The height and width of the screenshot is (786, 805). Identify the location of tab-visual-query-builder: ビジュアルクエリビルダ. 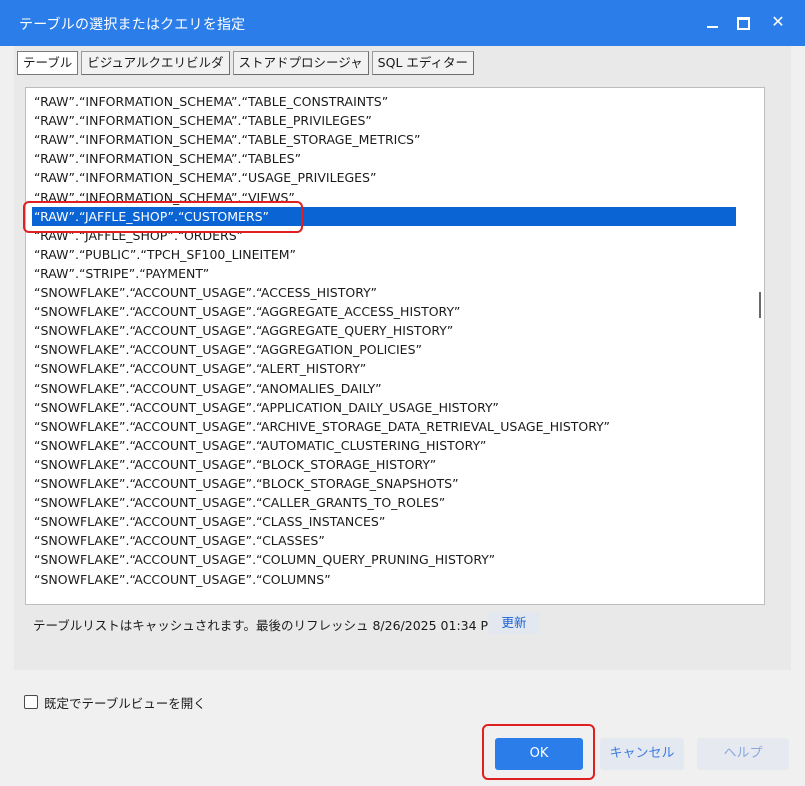
(155, 63).